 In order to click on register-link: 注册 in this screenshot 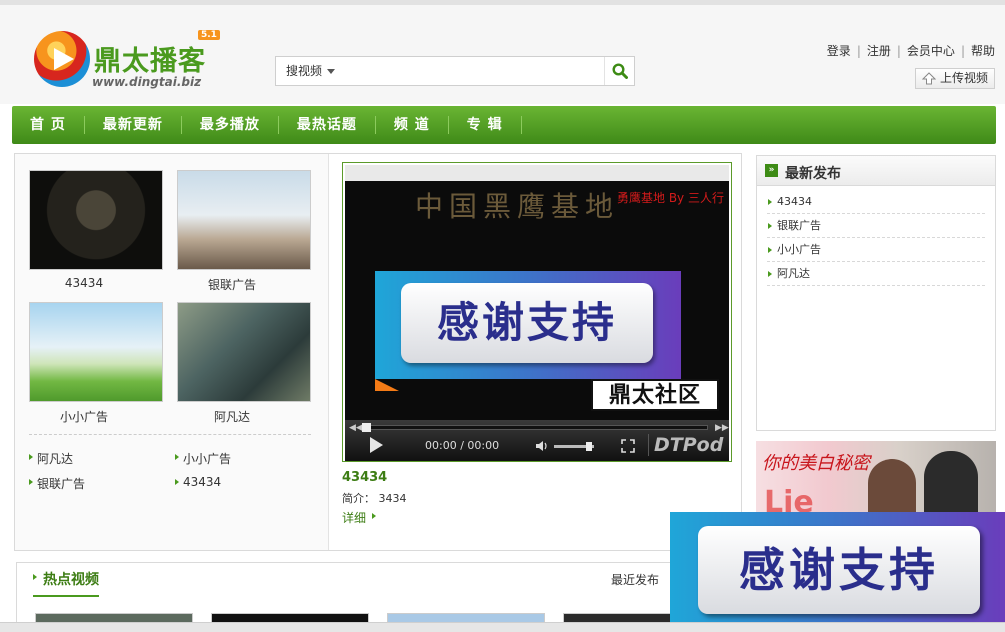, I will do `click(879, 51)`.